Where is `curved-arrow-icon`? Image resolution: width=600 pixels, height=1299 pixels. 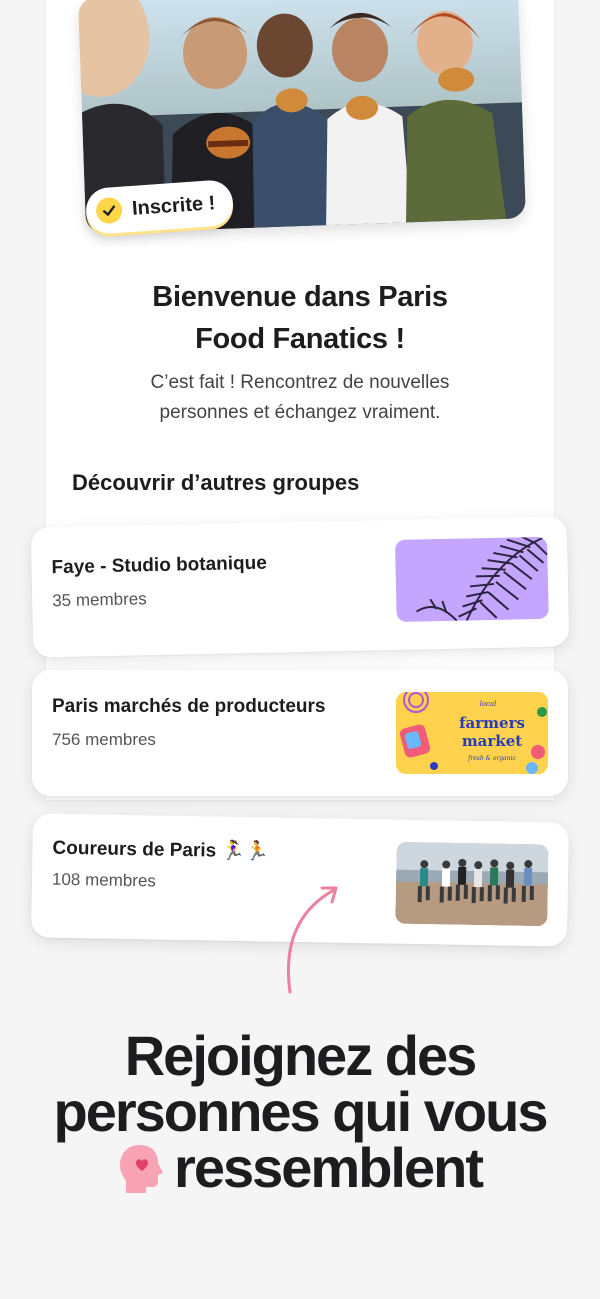 curved-arrow-icon is located at coordinates (312, 940).